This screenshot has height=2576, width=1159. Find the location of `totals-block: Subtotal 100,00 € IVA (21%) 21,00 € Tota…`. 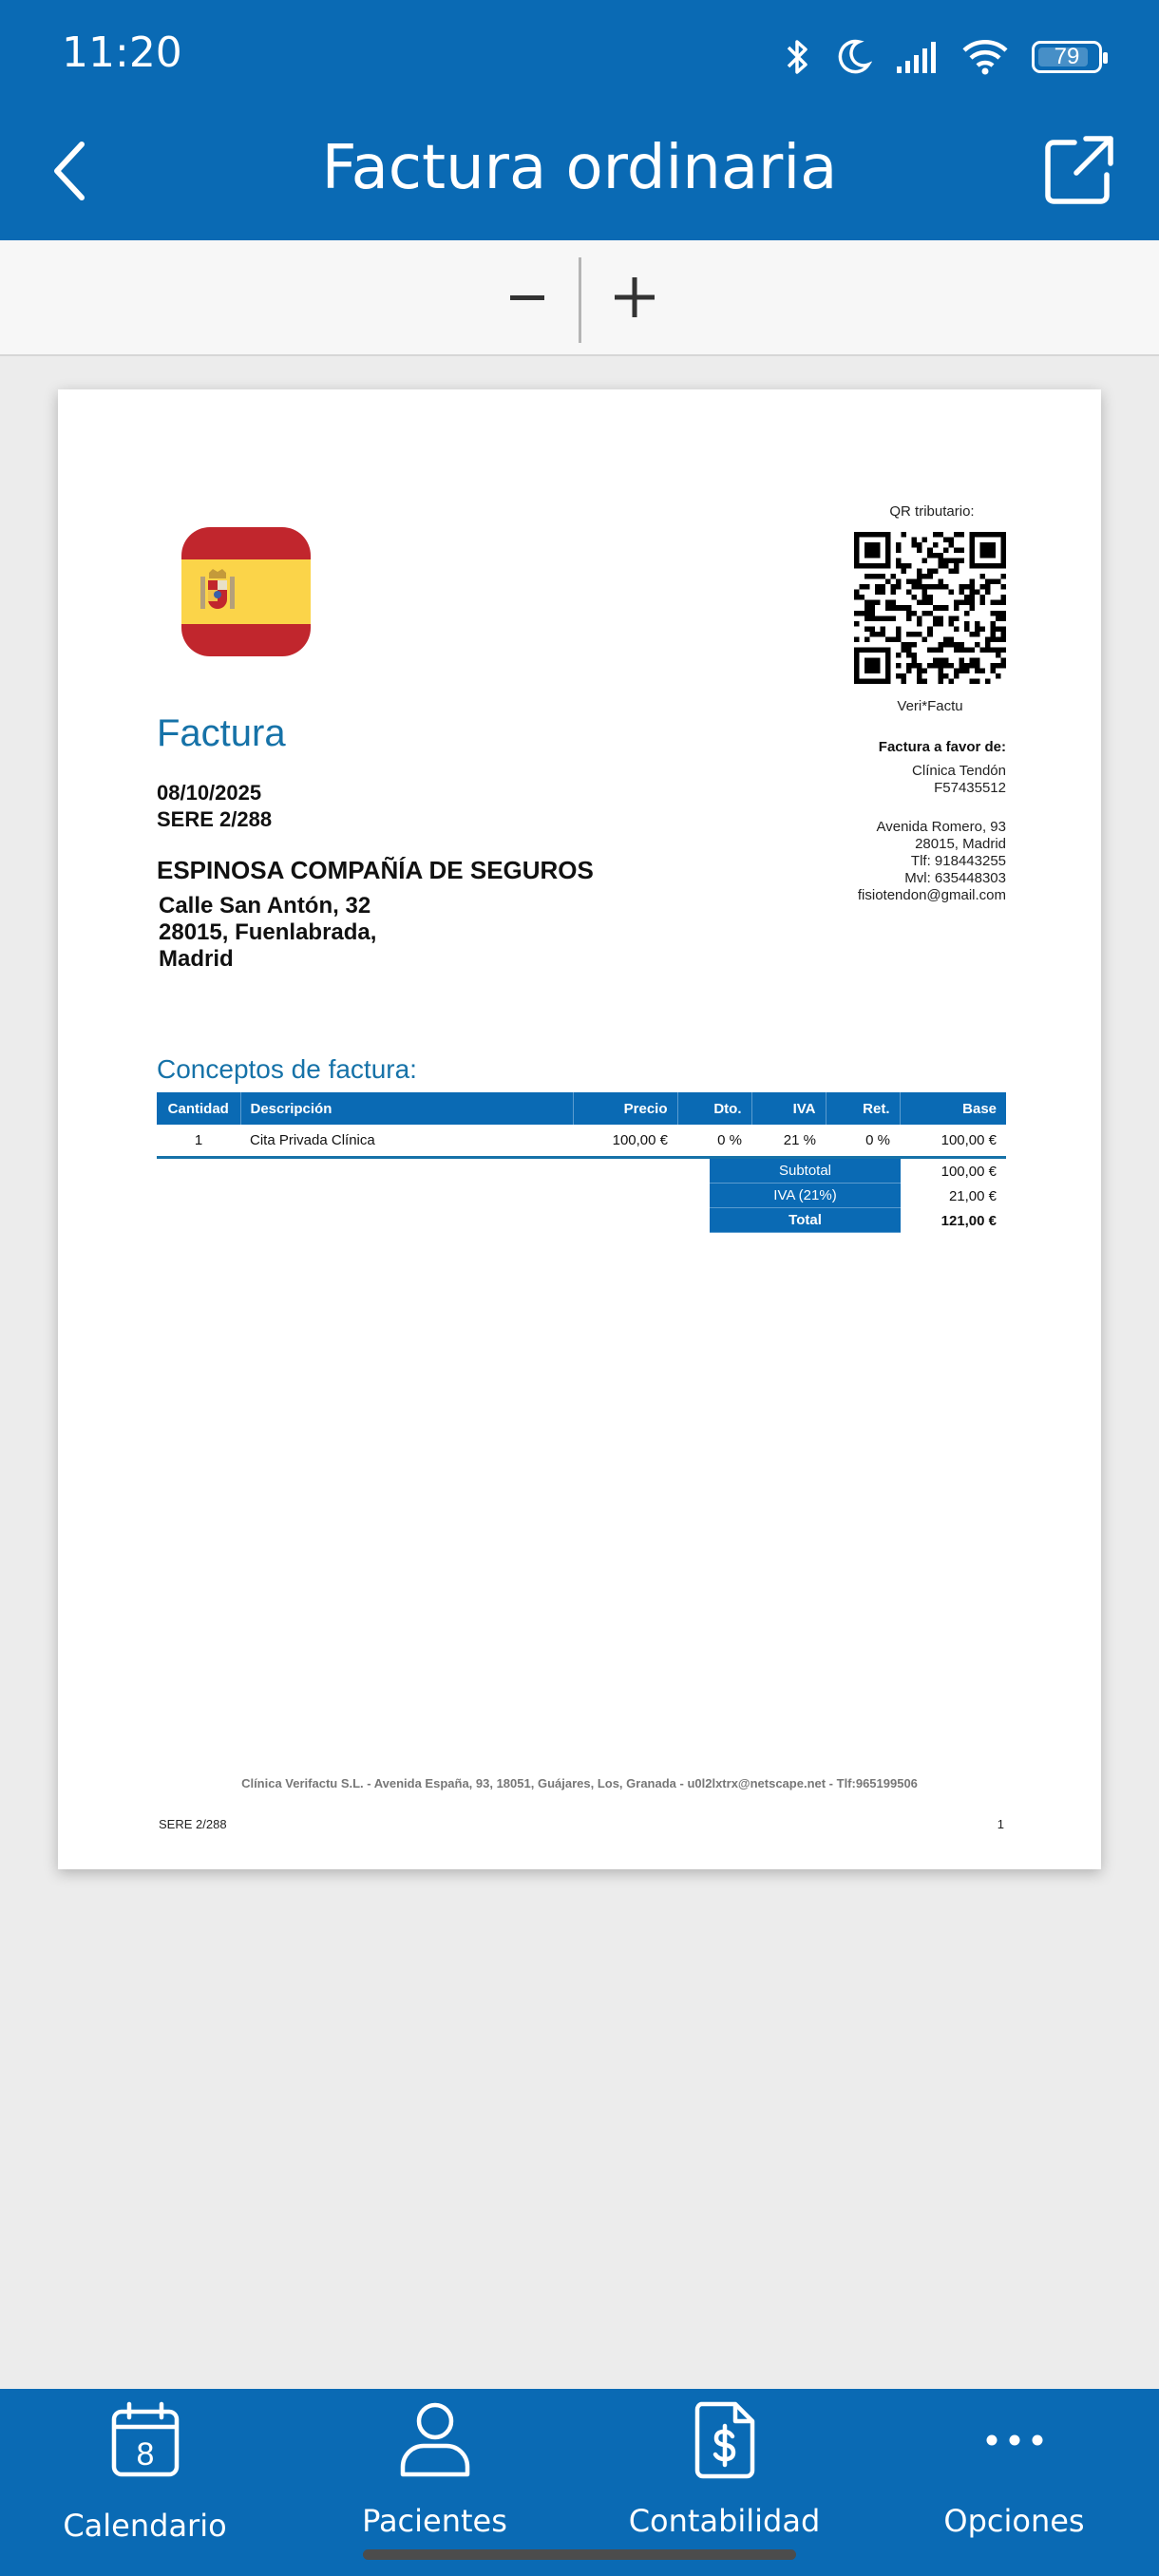

totals-block: Subtotal 100,00 € IVA (21%) 21,00 € Tota… is located at coordinates (858, 1196).